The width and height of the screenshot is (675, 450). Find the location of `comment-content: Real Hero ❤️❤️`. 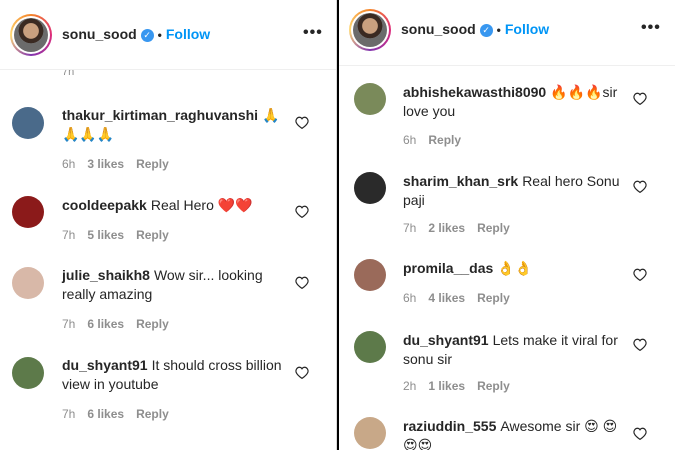

comment-content: Real Hero ❤️❤️ is located at coordinates (201, 205).